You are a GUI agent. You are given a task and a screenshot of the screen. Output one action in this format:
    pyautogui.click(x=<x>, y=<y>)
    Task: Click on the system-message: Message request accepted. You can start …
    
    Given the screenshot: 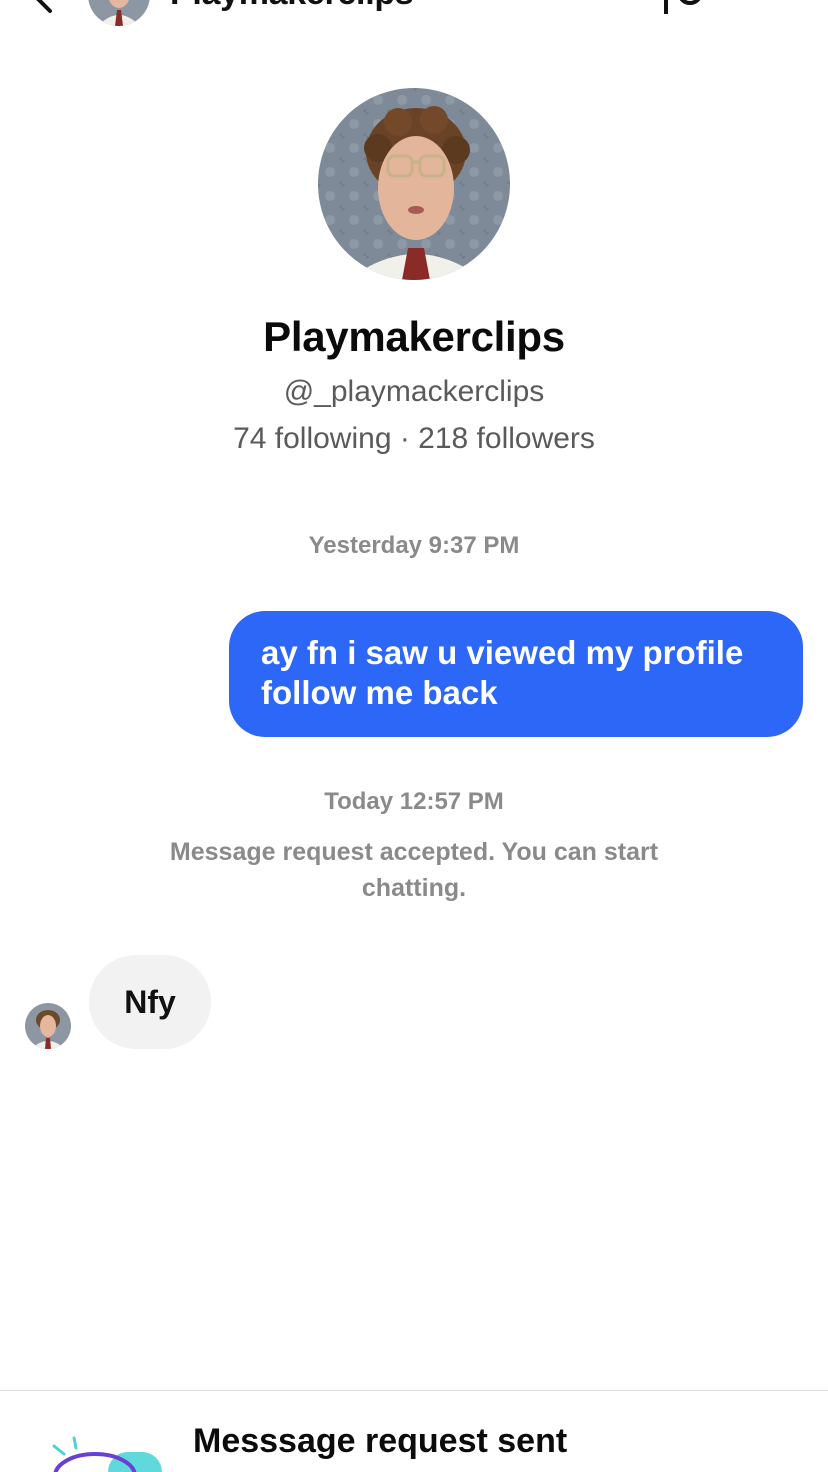 What is the action you would take?
    pyautogui.click(x=414, y=870)
    